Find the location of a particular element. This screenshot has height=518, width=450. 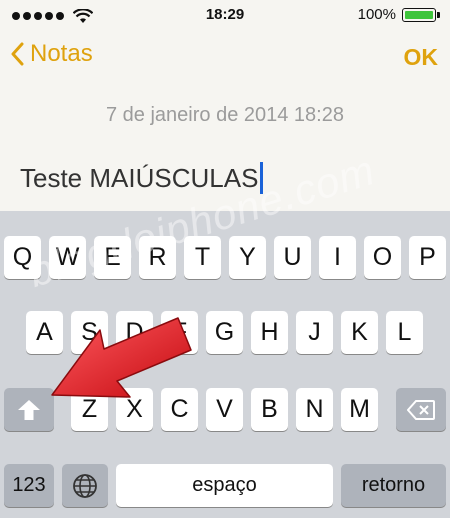

key-r: R is located at coordinates (157, 257).